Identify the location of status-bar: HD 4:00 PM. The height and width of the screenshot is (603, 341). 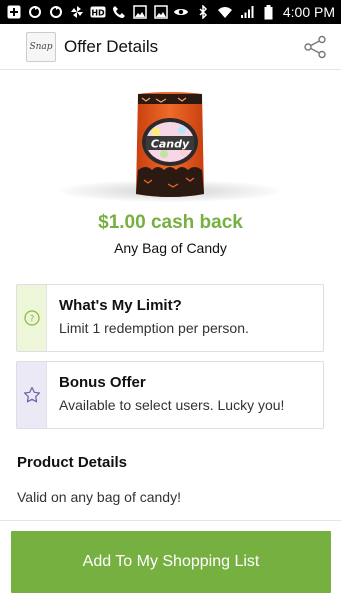
(170, 12).